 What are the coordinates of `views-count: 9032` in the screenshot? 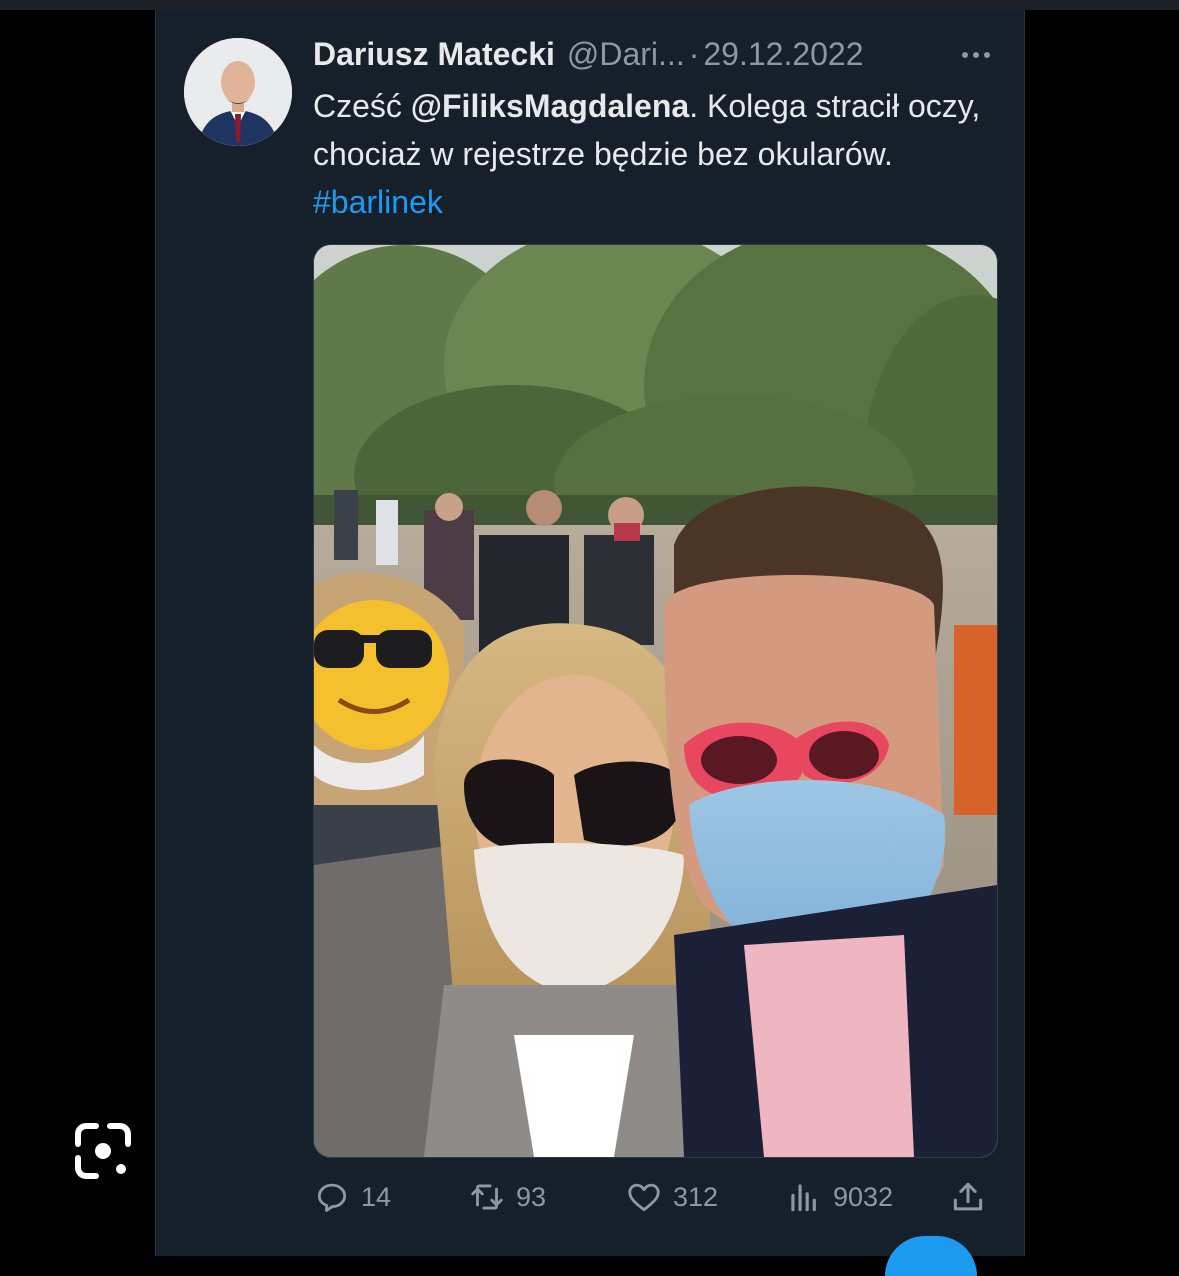 It's located at (863, 1196).